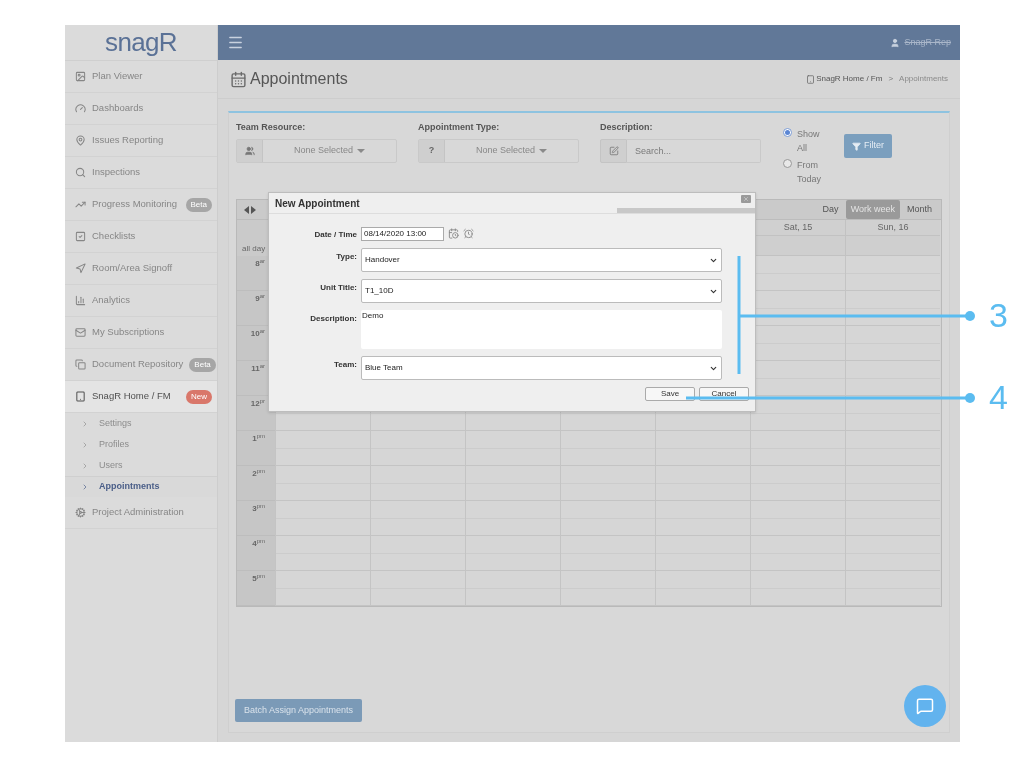  Describe the element at coordinates (299, 79) in the screenshot. I see `page-title: Appointments` at that location.